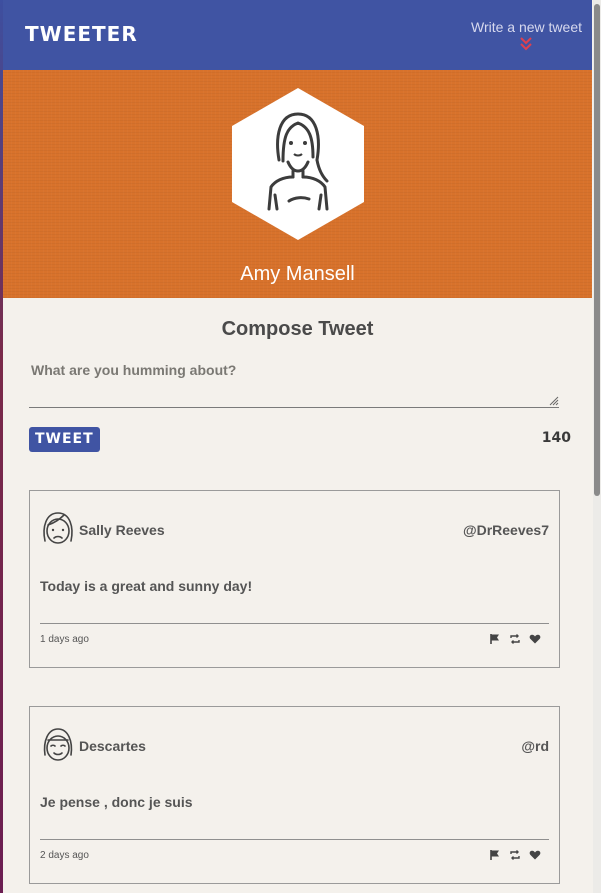  Describe the element at coordinates (526, 44) in the screenshot. I see `double-chevron-down-icon` at that location.